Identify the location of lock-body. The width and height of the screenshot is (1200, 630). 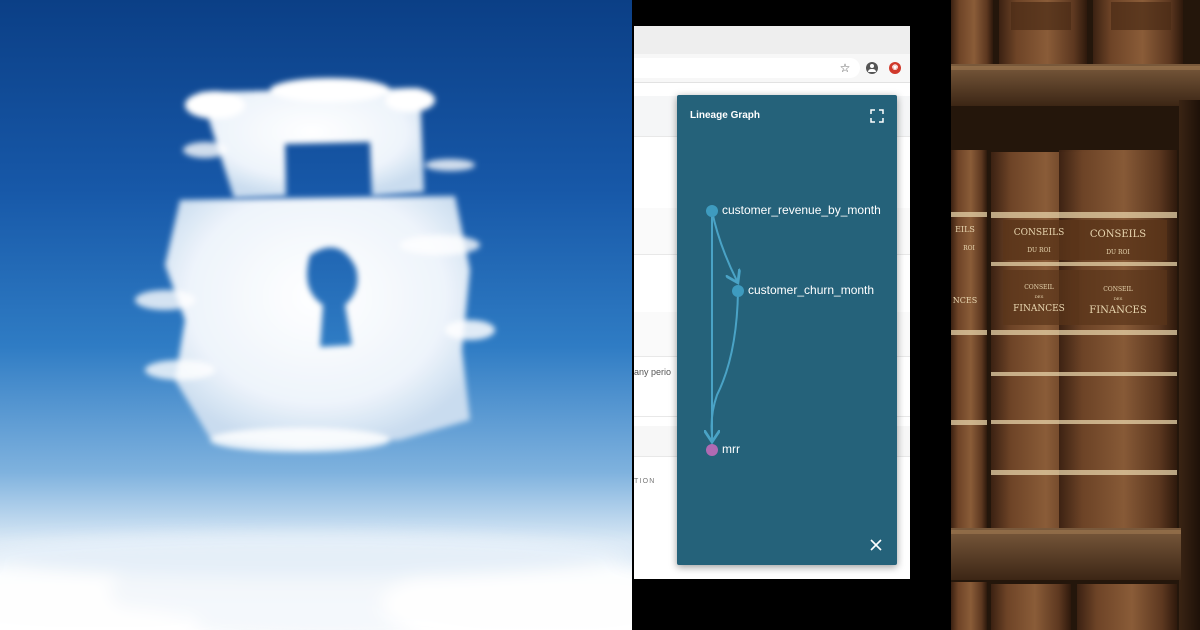
(315, 324).